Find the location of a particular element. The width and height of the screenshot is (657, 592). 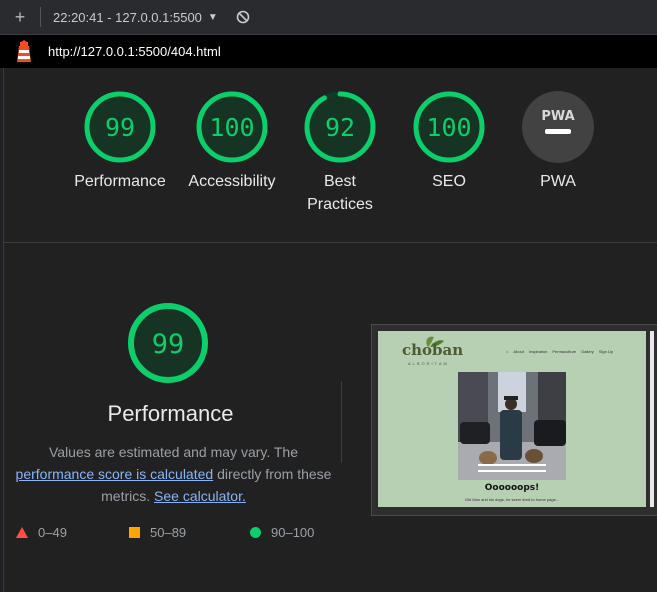

error-heading: Oooooops! is located at coordinates (512, 488).